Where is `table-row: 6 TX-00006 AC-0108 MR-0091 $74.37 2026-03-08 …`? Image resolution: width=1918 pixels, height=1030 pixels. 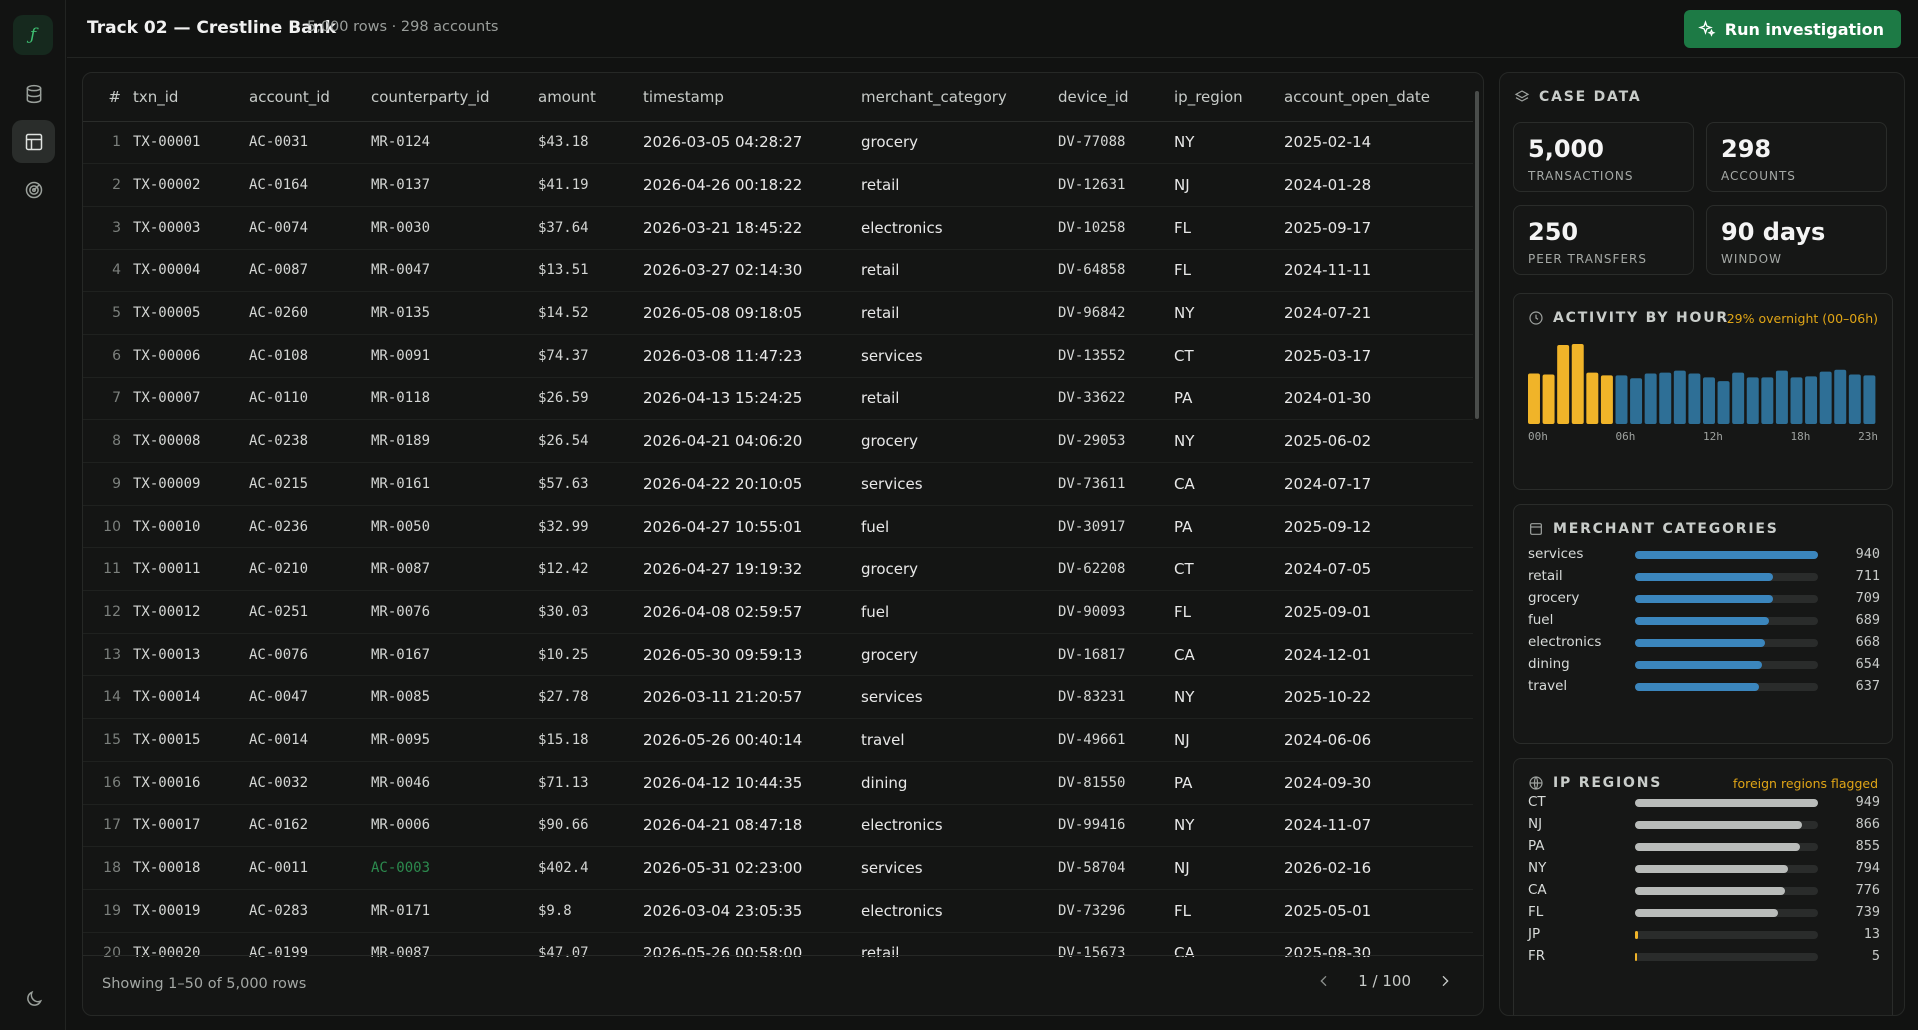 table-row: 6 TX-00006 AC-0108 MR-0091 $74.37 2026-03-08 … is located at coordinates (778, 356).